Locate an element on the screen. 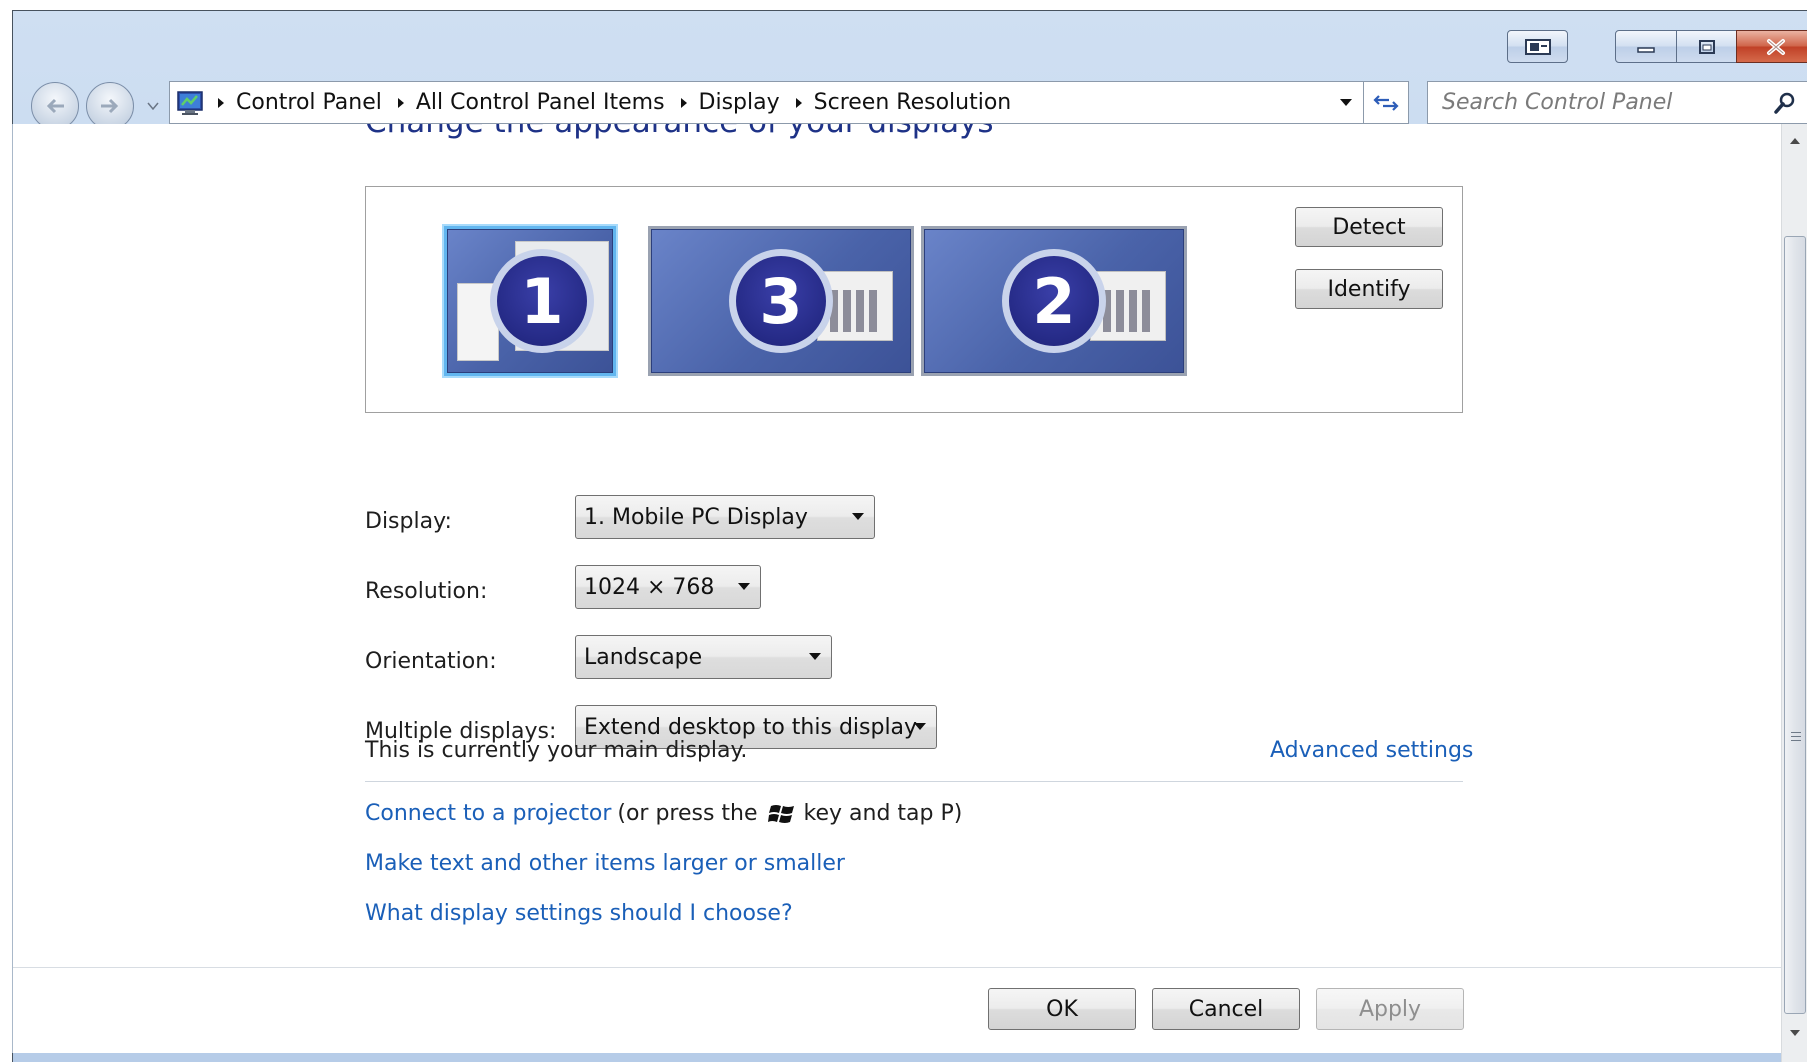  refresh-icon is located at coordinates (1386, 102).